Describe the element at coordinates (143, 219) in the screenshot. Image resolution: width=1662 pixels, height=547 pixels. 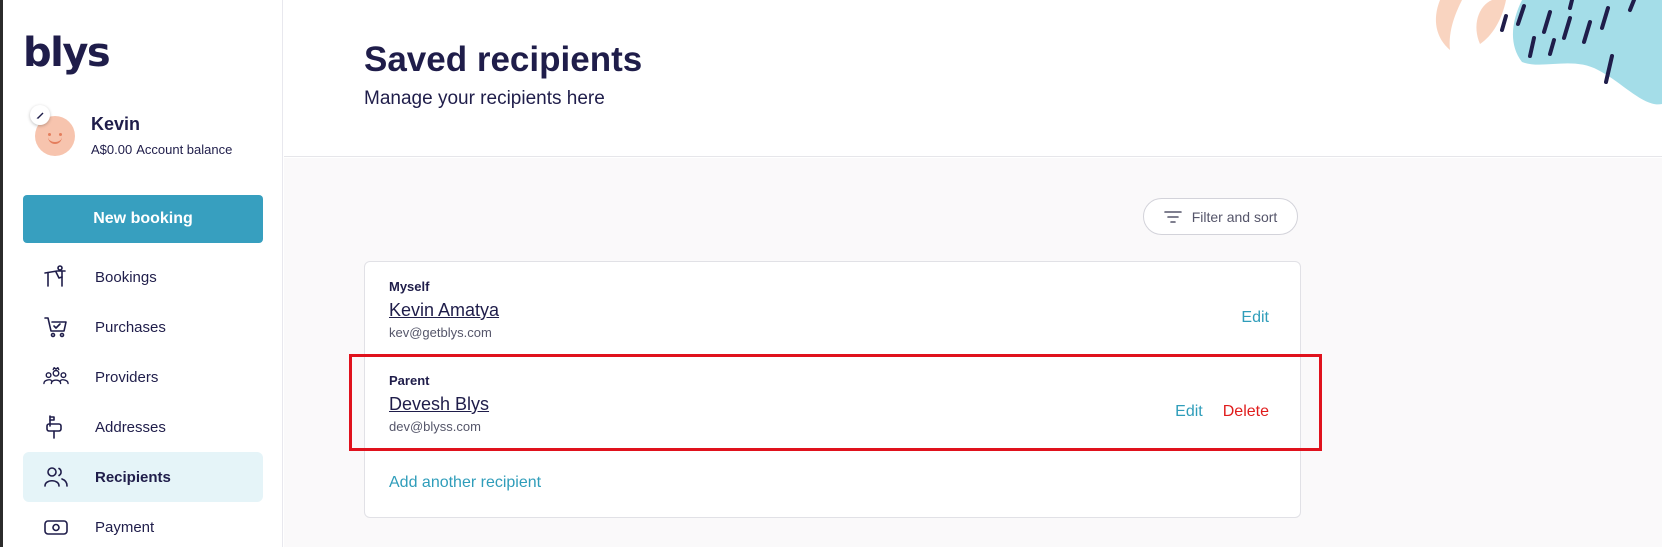
I see `new-booking-button: New booking` at that location.